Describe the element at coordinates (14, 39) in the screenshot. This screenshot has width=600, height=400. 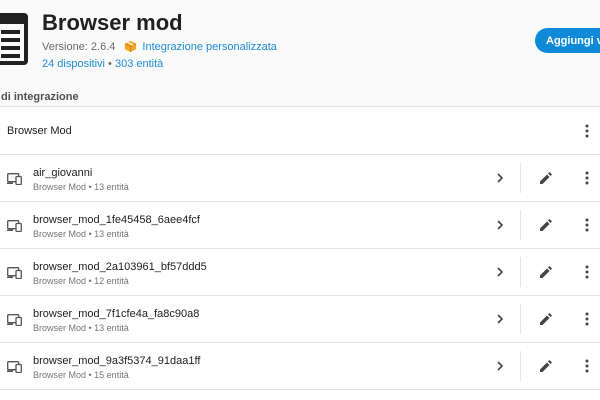
I see `browser-mod-logo` at that location.